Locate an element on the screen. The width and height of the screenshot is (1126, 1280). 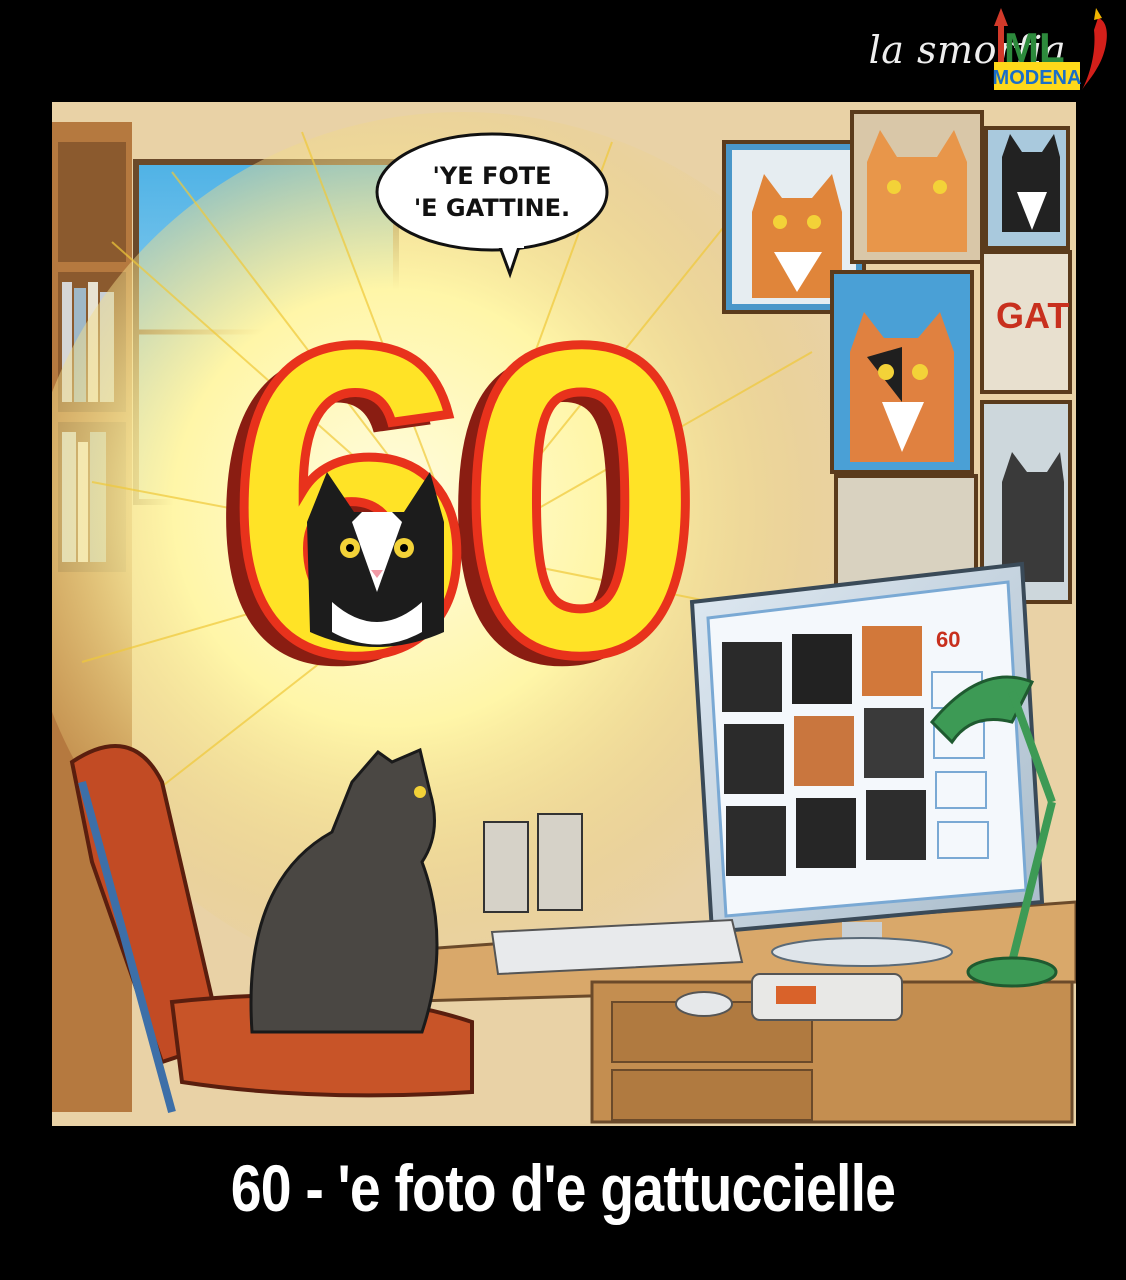
speaker-left is located at coordinates (506, 867).